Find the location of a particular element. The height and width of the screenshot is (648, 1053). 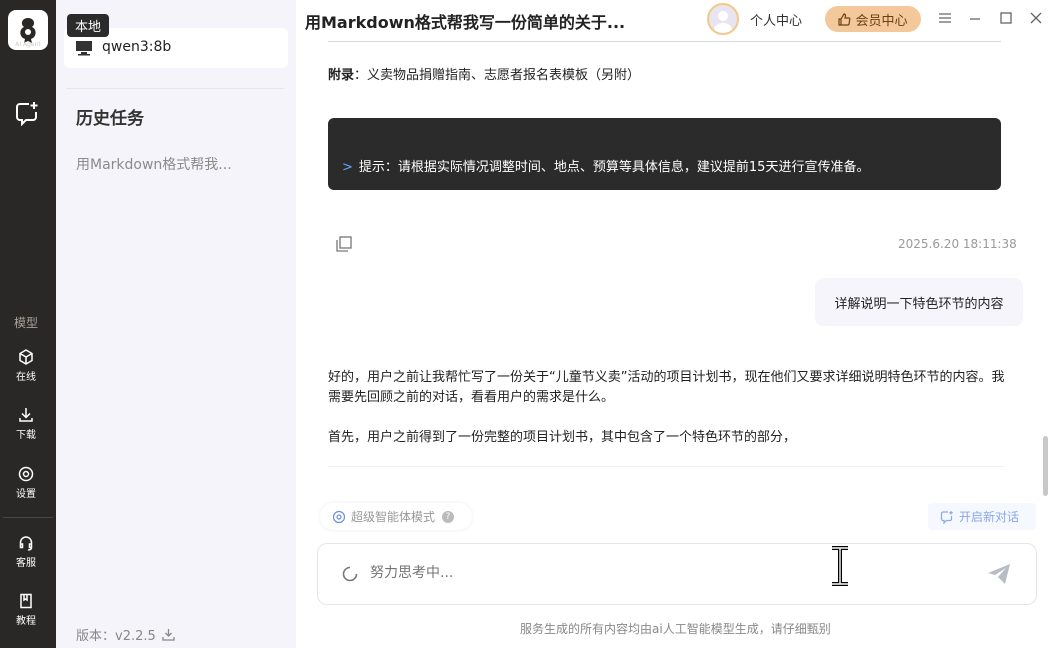

appendix-line: 附录：义卖物品捐赠指南、志愿者报名表模板（另附） is located at coordinates (484, 73).